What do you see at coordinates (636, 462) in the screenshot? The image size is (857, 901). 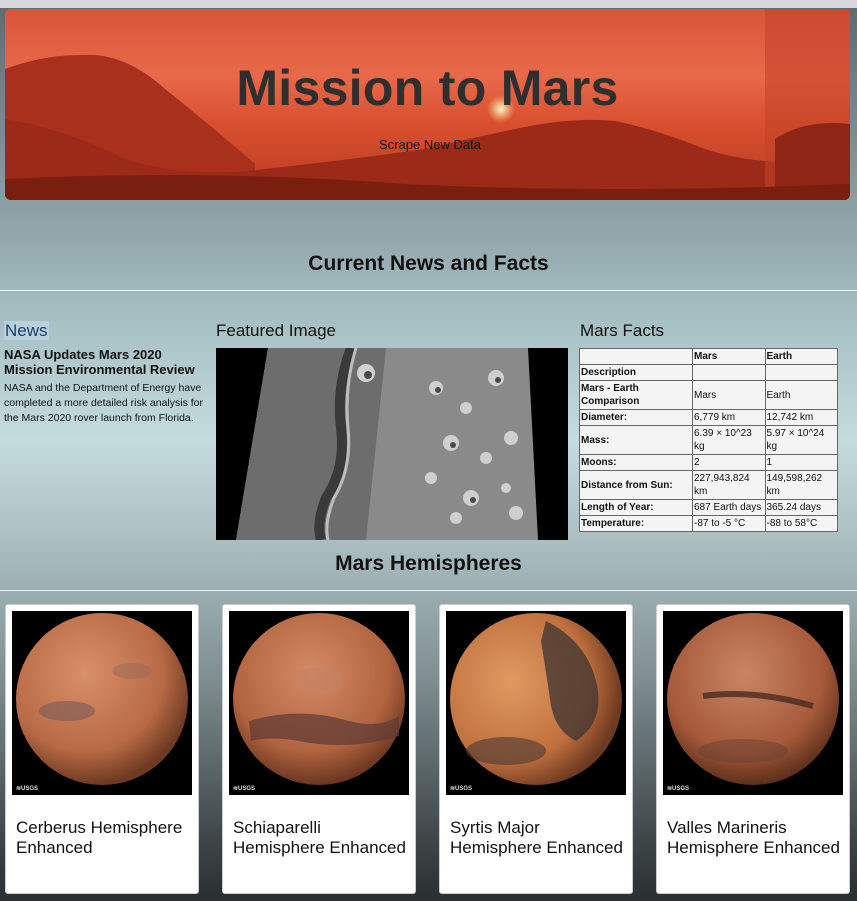 I see `row-label: Moons:` at bounding box center [636, 462].